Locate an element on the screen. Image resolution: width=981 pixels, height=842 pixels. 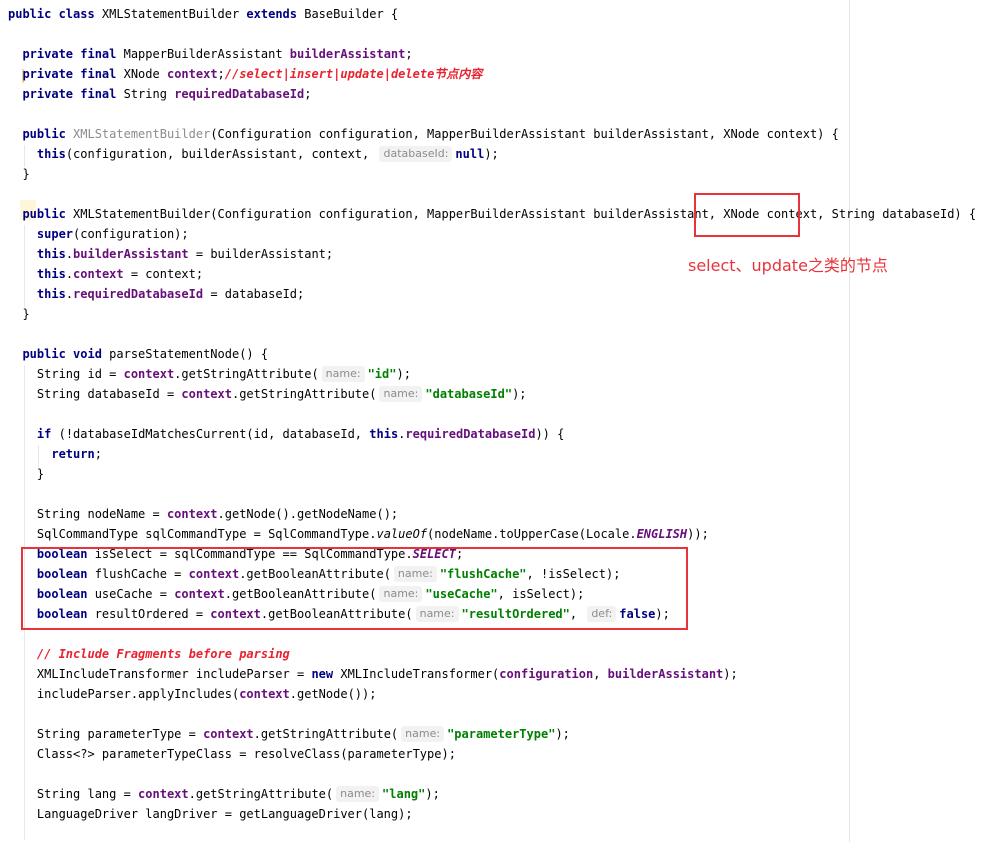
keyword-token: new is located at coordinates (326, 674).